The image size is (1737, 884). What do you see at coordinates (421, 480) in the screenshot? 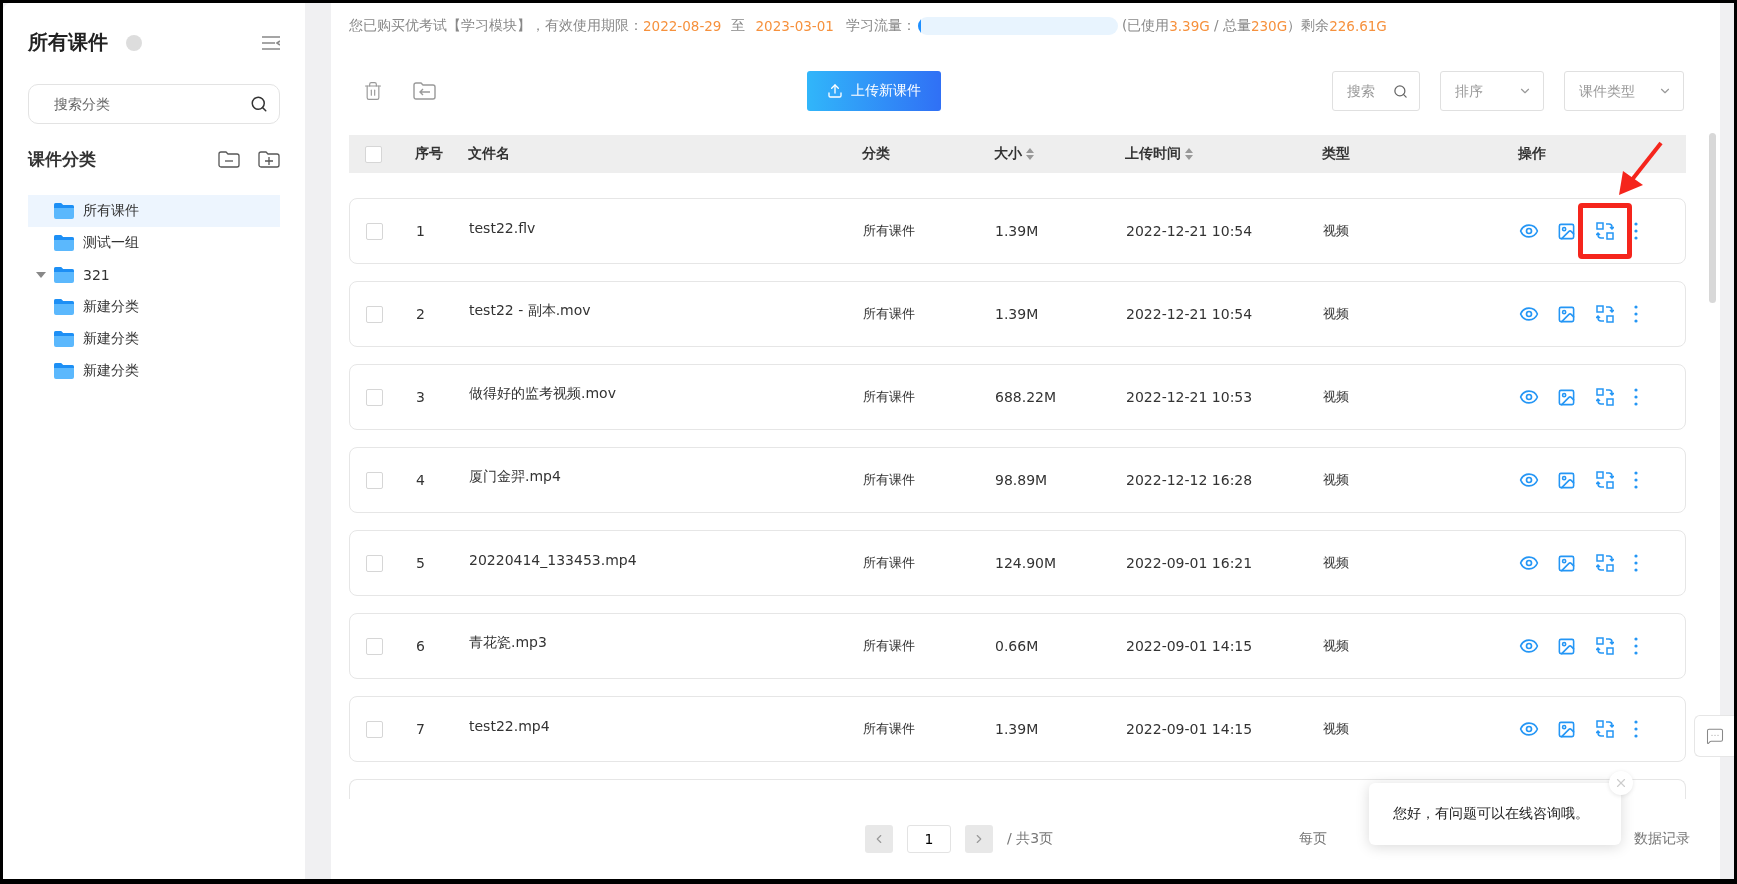
I see `row-number: 4` at bounding box center [421, 480].